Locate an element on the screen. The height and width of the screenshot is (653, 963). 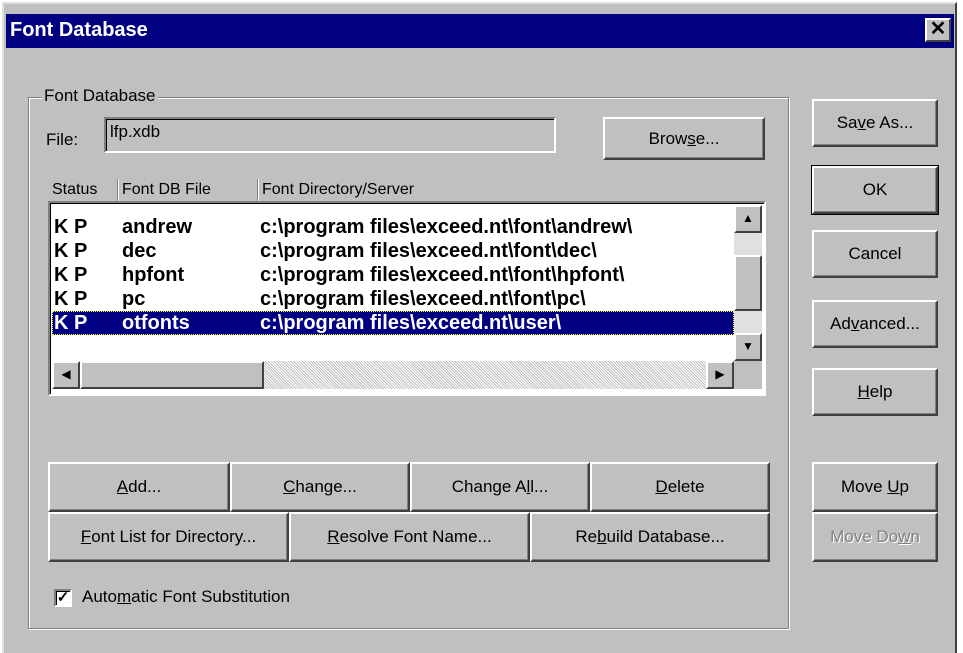
row-path: c:\program files\exceed.nt\font\dec\ is located at coordinates (428, 251).